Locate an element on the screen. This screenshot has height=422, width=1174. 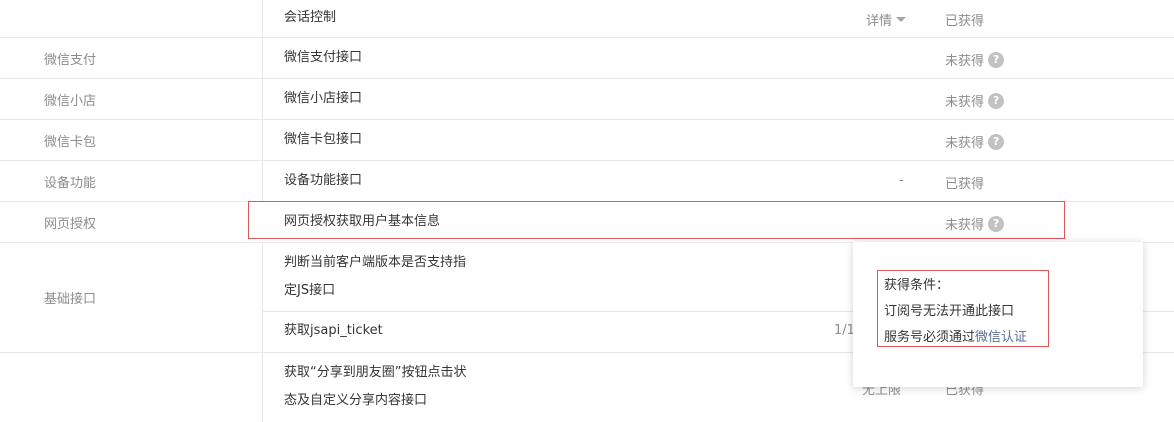
condition-box: 获得条件： 订阅号无法开通此接口 服务号必须通过微信认证 is located at coordinates (963, 308).